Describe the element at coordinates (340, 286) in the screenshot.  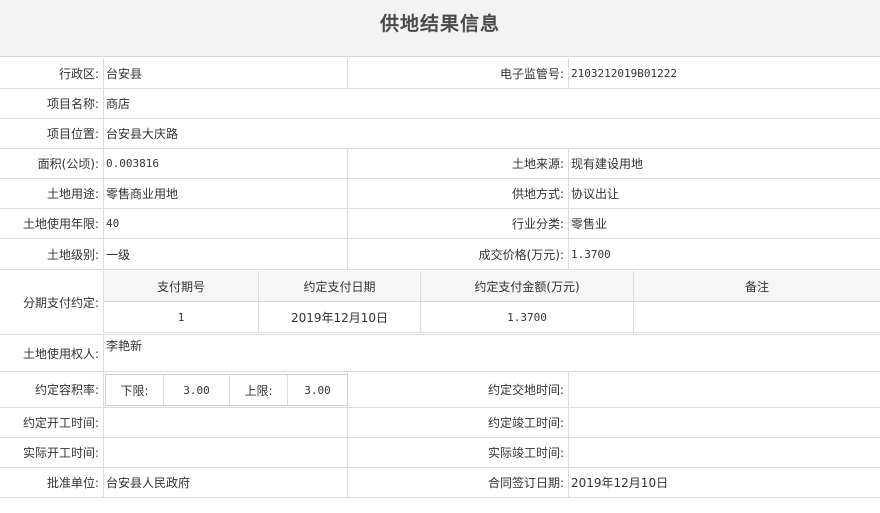
I see `installment-header-date: 约定支付日期` at that location.